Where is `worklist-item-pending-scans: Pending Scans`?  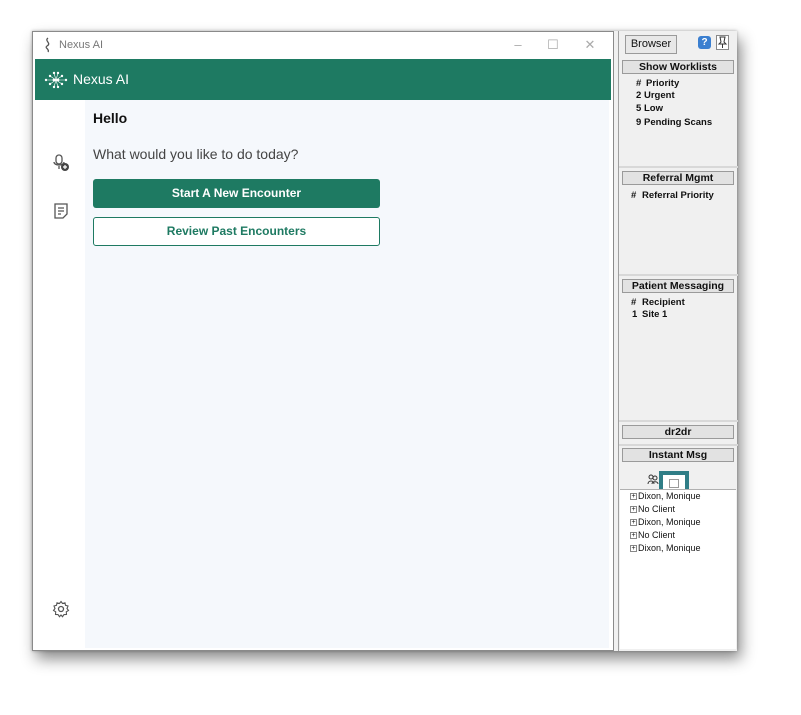
worklist-item-pending-scans: Pending Scans is located at coordinates (678, 122).